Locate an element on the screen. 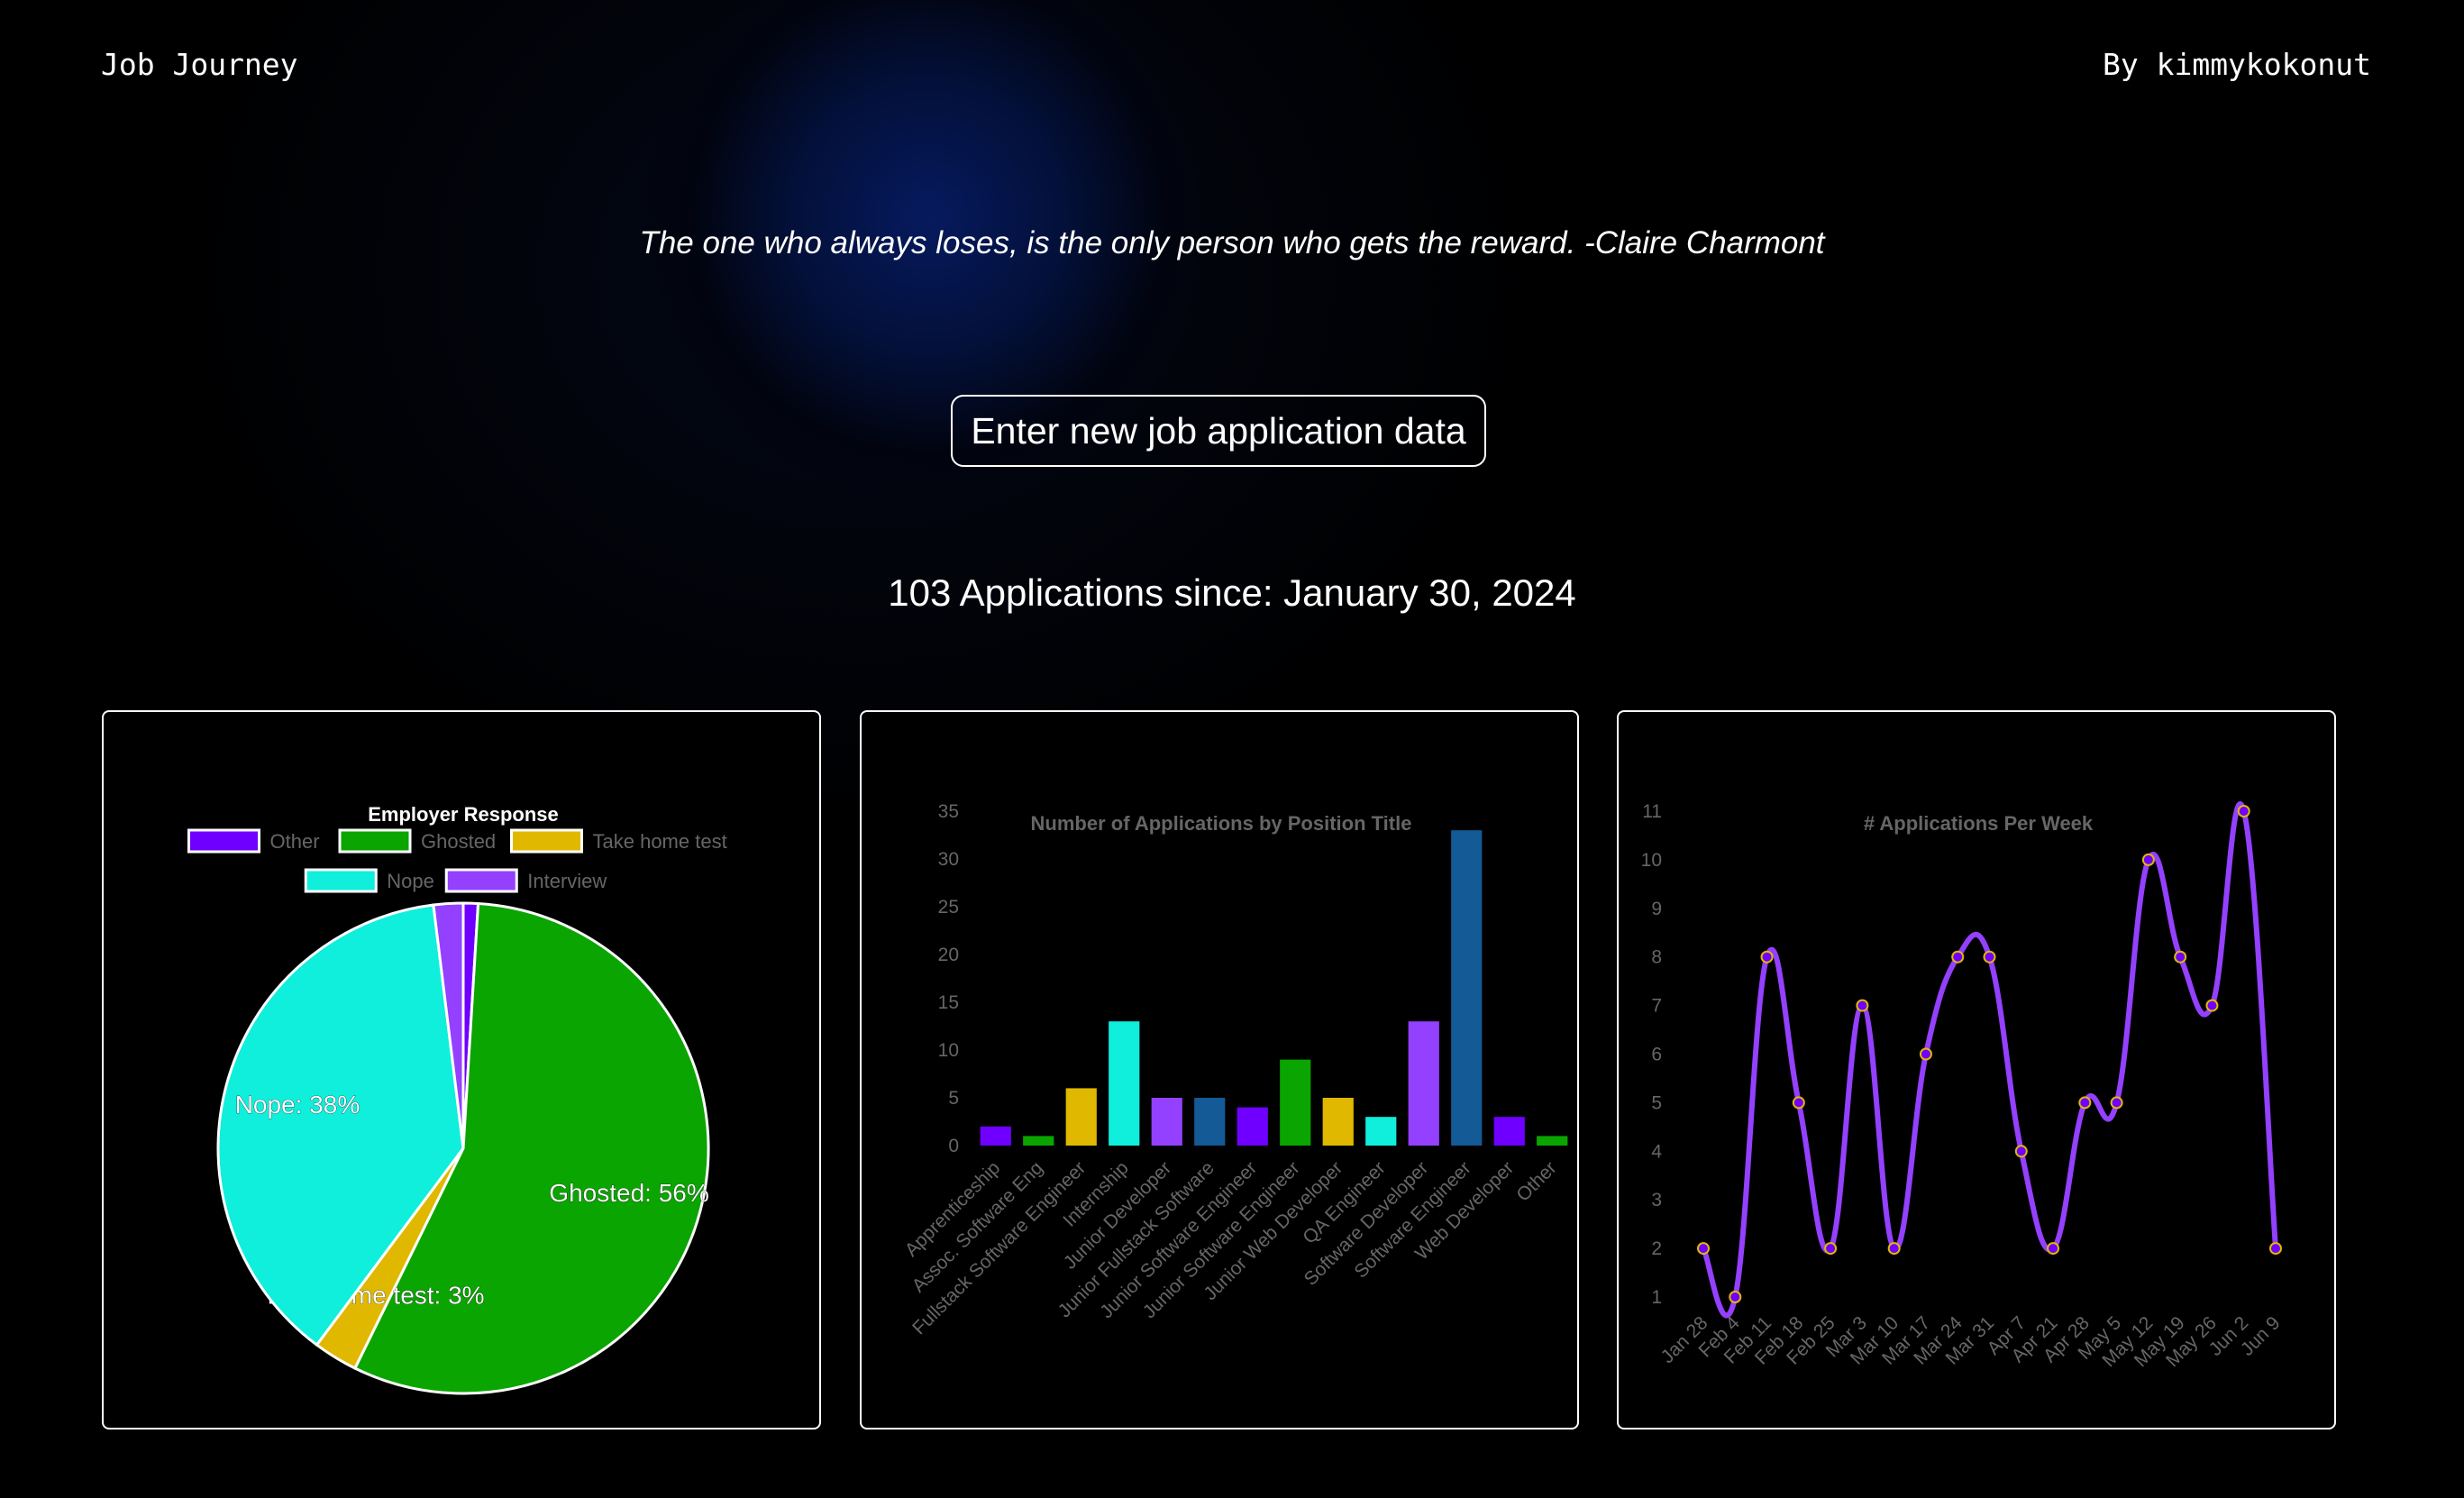  legend-item-other: Other is located at coordinates (253, 841).